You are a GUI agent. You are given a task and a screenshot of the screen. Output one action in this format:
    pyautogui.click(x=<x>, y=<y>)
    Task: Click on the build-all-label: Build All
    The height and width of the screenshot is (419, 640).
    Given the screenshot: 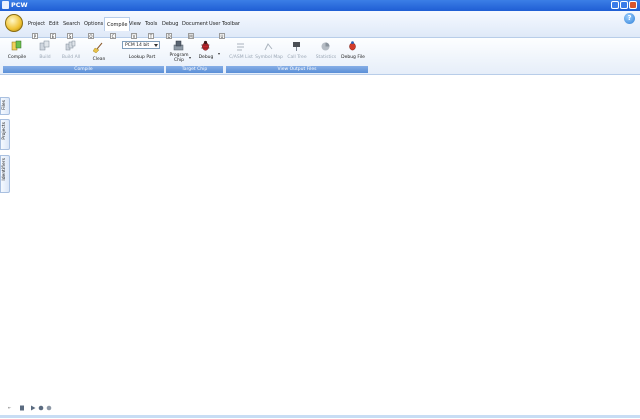 What is the action you would take?
    pyautogui.click(x=71, y=57)
    